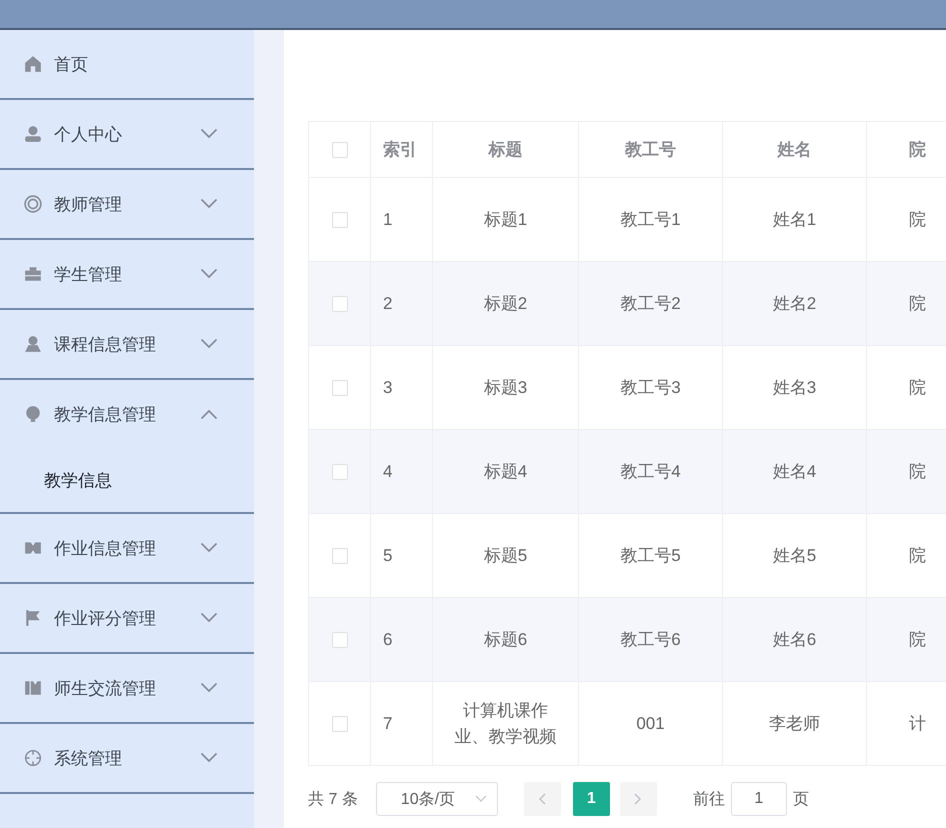  Describe the element at coordinates (401, 724) in the screenshot. I see `table-cell: 7` at that location.